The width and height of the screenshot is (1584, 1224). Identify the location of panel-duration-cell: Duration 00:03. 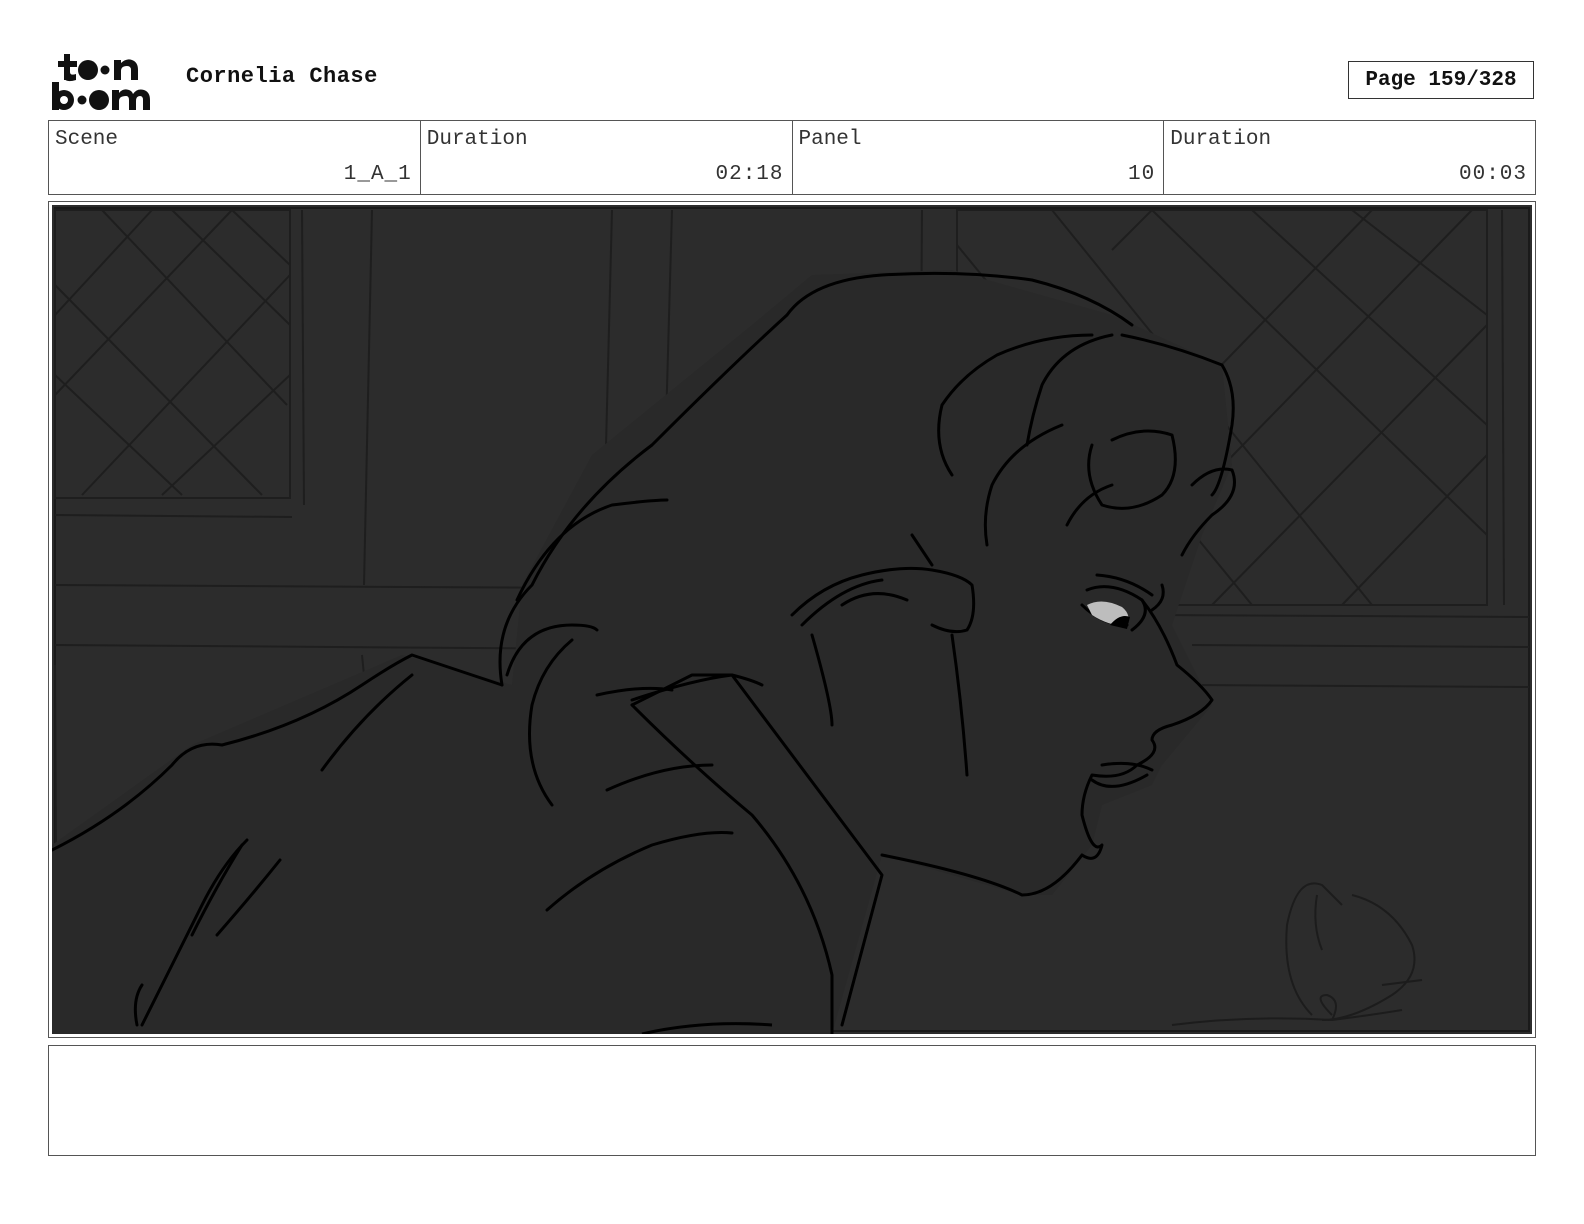
(1349, 157).